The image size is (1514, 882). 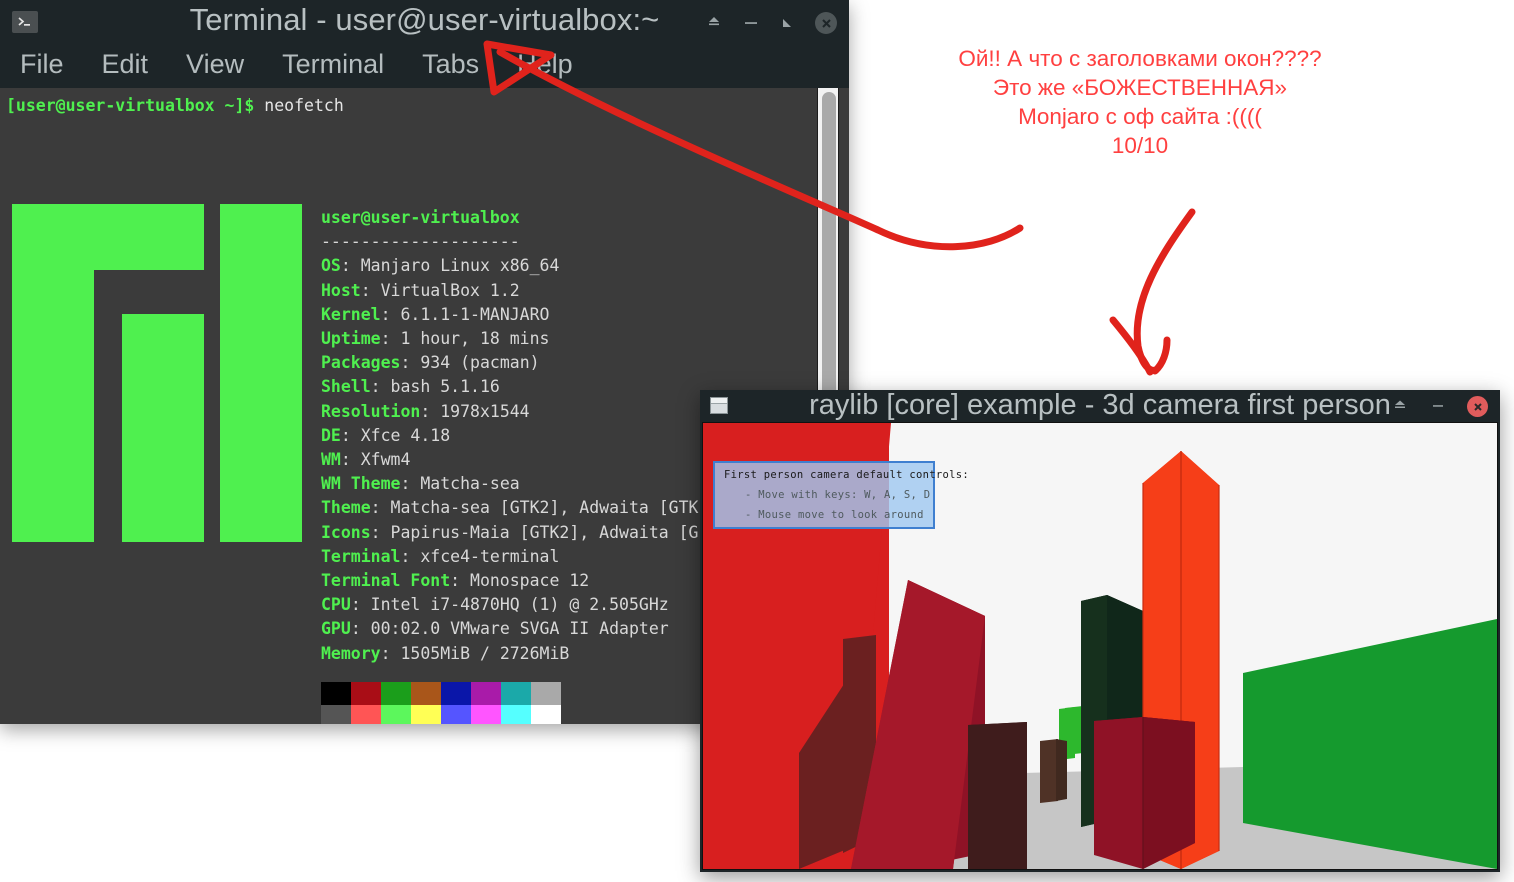 I want to click on menu-item-edit: Edit, so click(x=125, y=66).